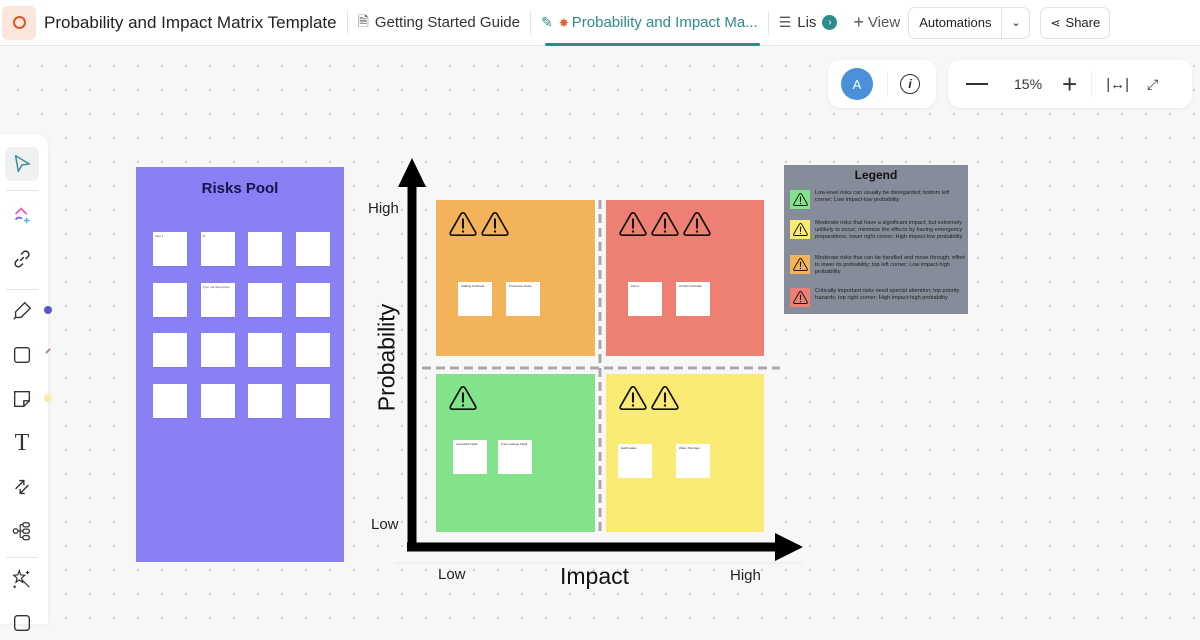 The height and width of the screenshot is (640, 1200). What do you see at coordinates (217, 249) in the screenshot?
I see `pool-sticky-note: Ri` at bounding box center [217, 249].